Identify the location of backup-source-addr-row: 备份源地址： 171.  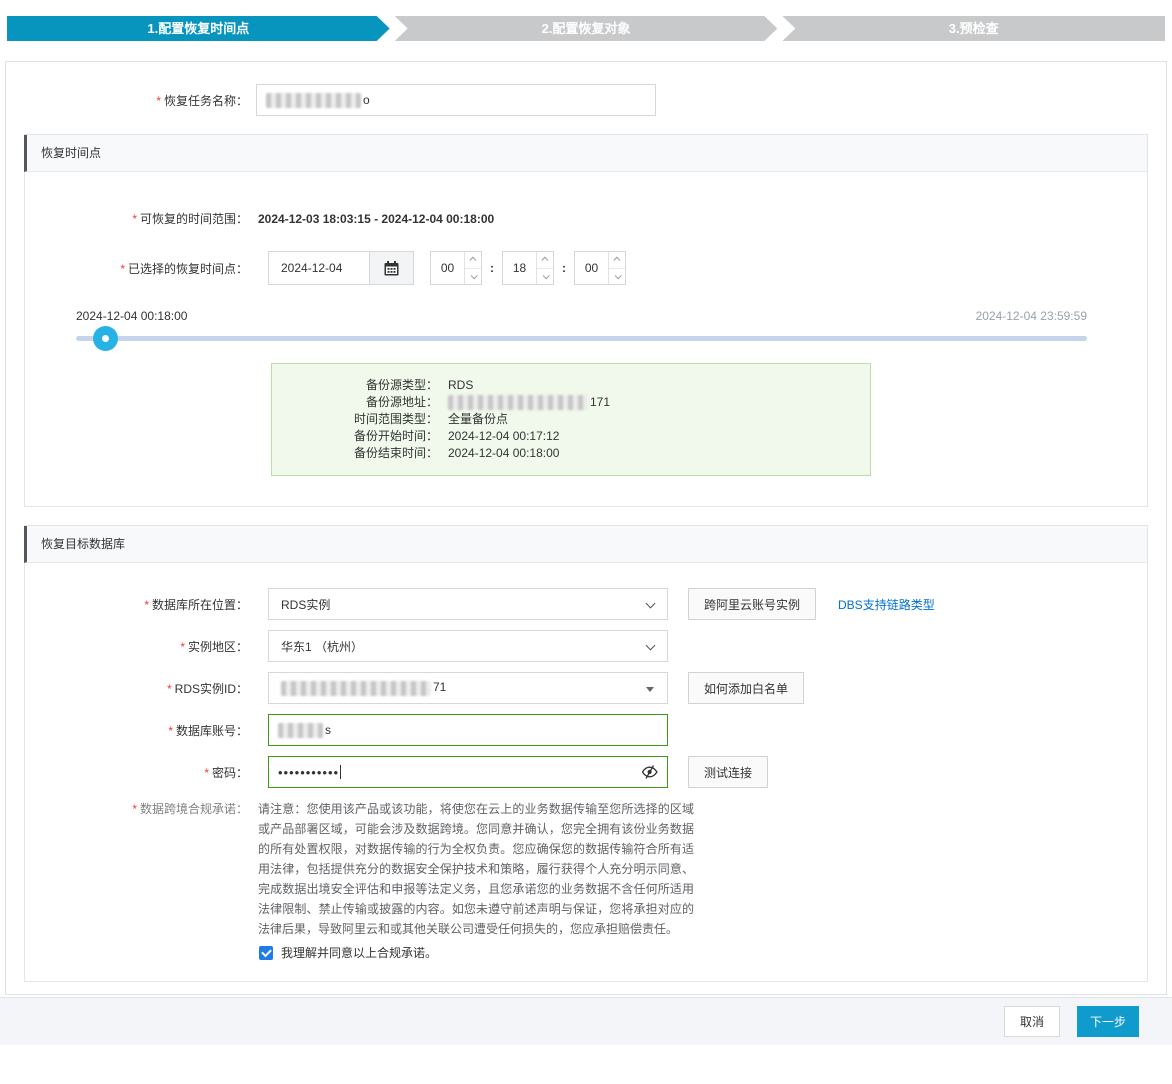
(571, 402).